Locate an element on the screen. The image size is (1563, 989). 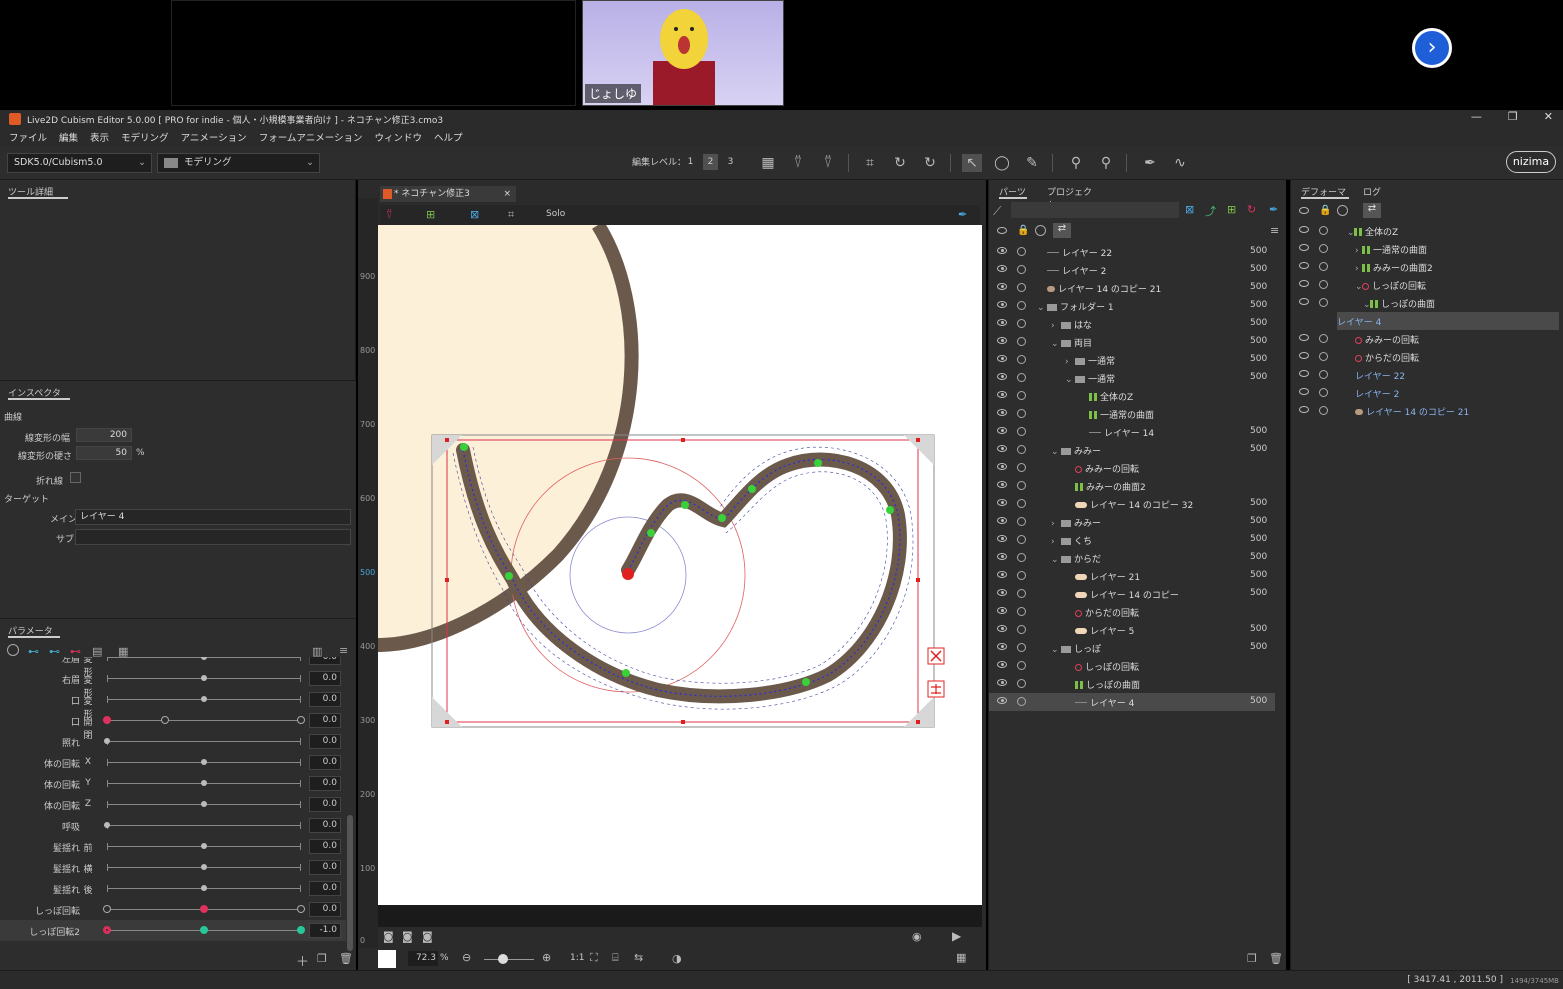
parameter-row: 照れ 0.0 is located at coordinates (173, 741).